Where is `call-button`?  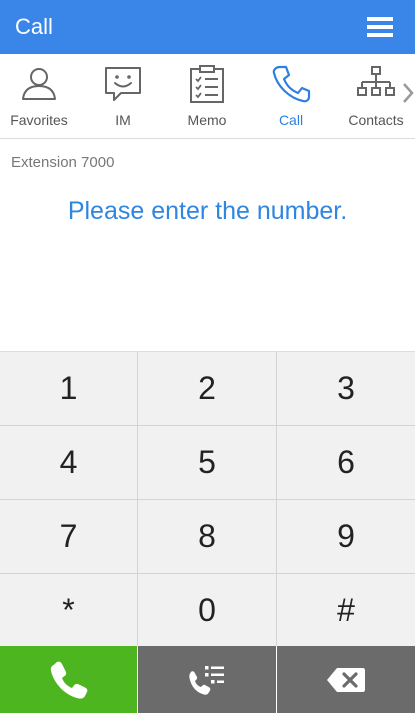 call-button is located at coordinates (68, 679).